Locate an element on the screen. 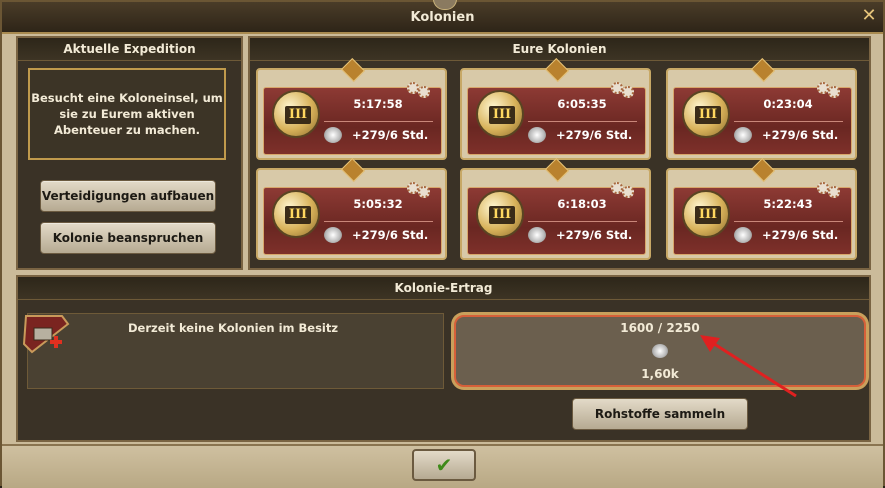 This screenshot has width=885, height=488. resource-storage-box: 1600 / 2250 1,60k is located at coordinates (660, 351).